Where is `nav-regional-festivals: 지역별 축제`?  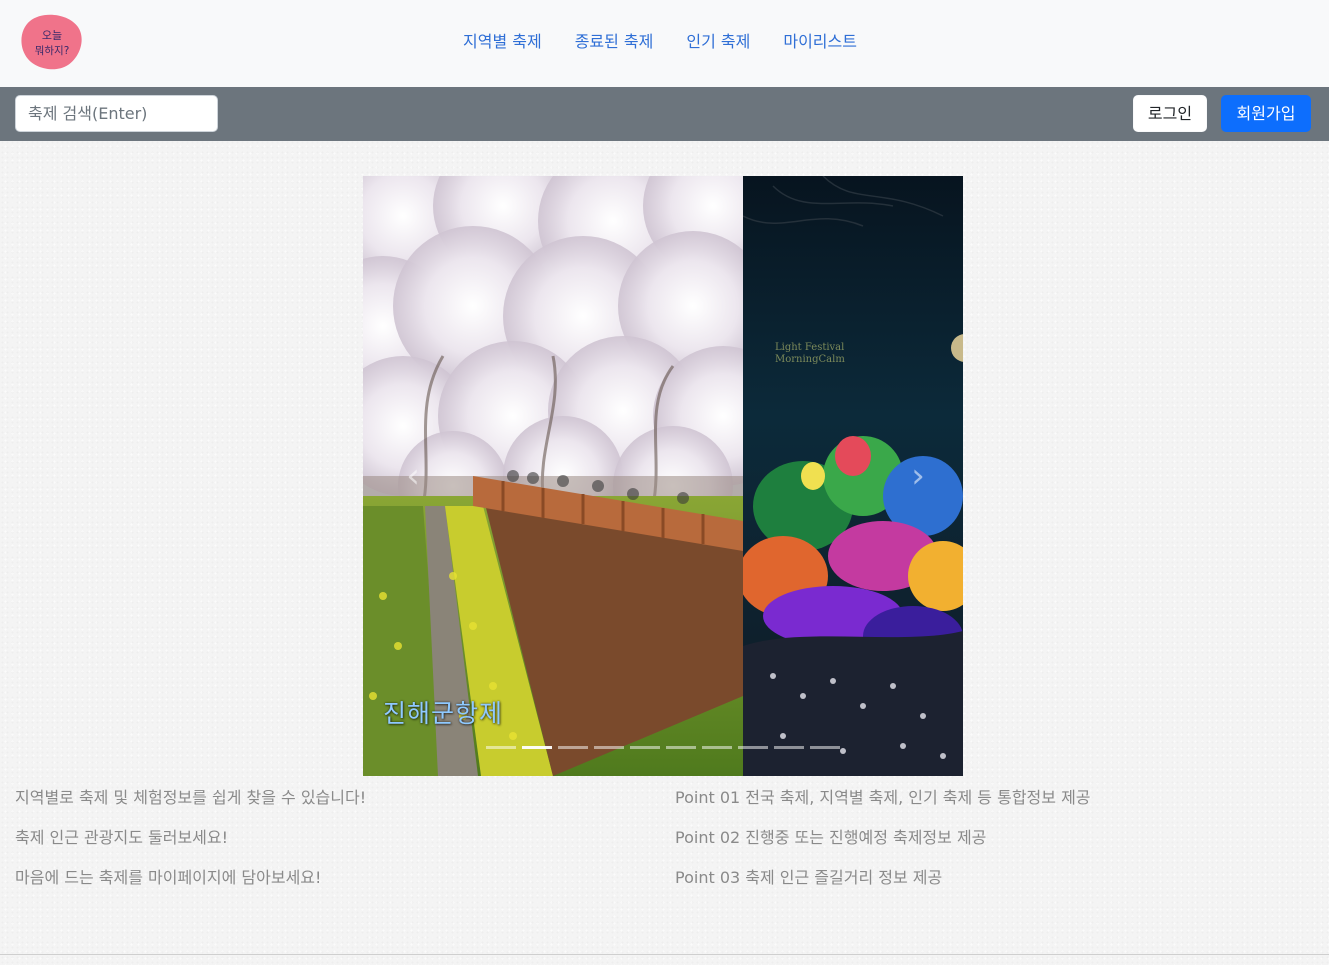
nav-regional-festivals: 지역별 축제 is located at coordinates (502, 42).